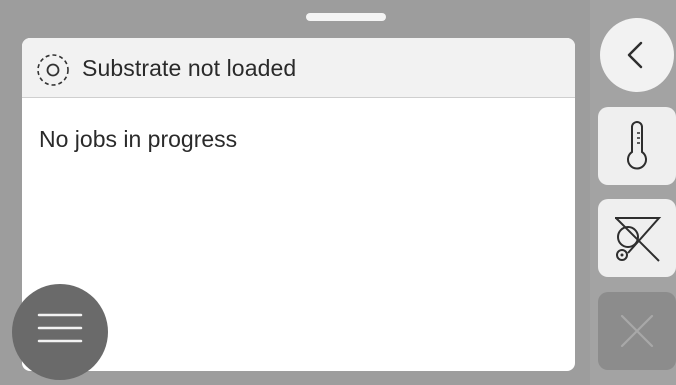 This screenshot has width=676, height=385. Describe the element at coordinates (138, 139) in the screenshot. I see `job-status-text: No jobs in progress` at that location.